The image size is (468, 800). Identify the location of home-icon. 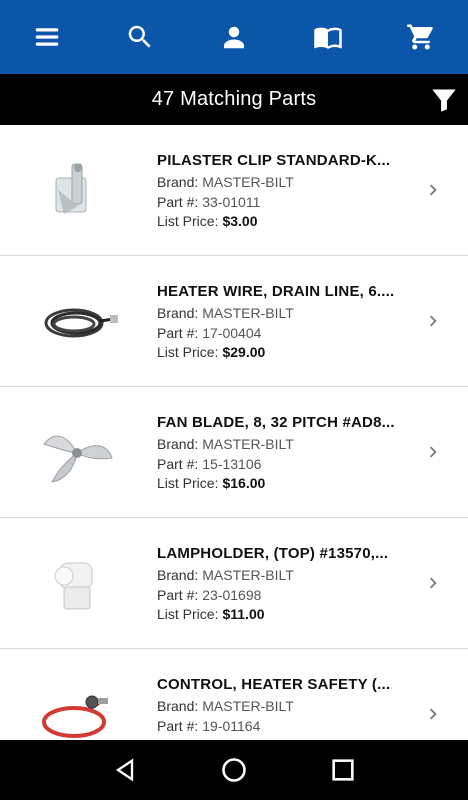
(234, 770).